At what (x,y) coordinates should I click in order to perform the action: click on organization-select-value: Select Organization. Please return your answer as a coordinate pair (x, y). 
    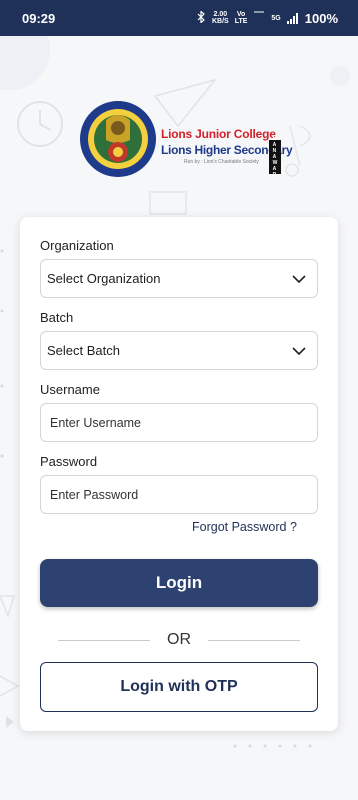
    Looking at the image, I should click on (104, 278).